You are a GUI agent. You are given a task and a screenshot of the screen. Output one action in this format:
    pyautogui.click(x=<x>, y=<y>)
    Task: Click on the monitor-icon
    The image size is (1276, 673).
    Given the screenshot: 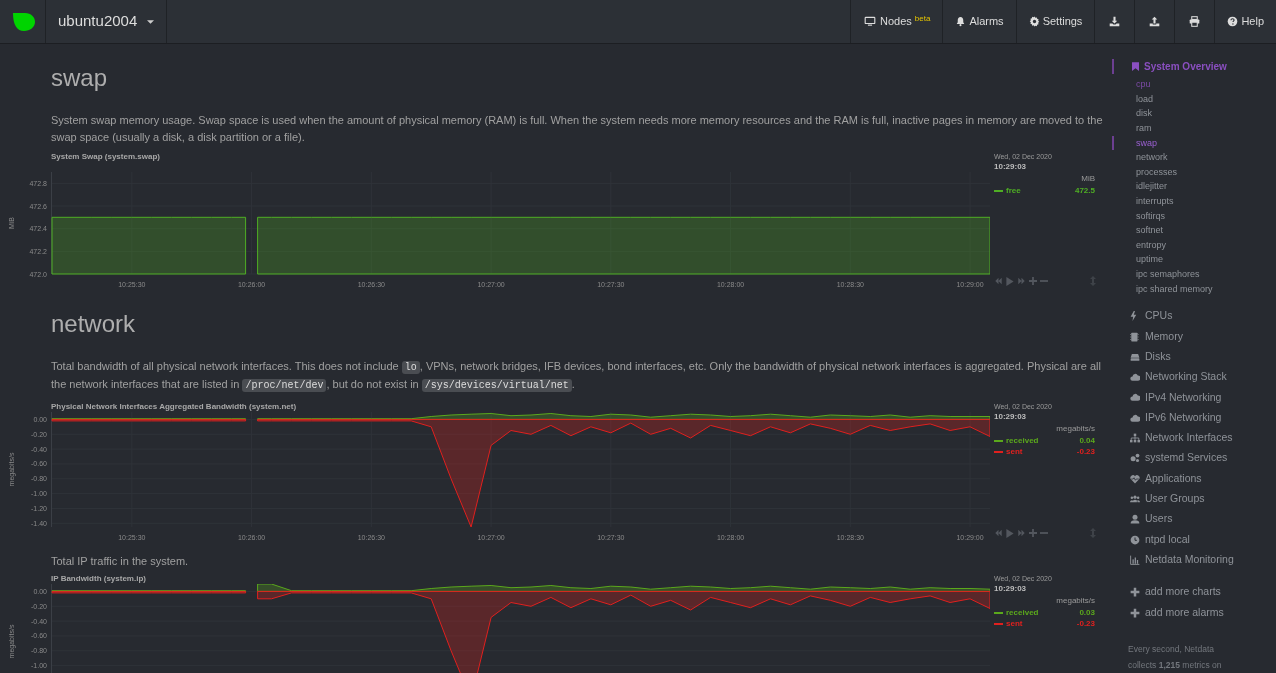 What is the action you would take?
    pyautogui.click(x=870, y=21)
    